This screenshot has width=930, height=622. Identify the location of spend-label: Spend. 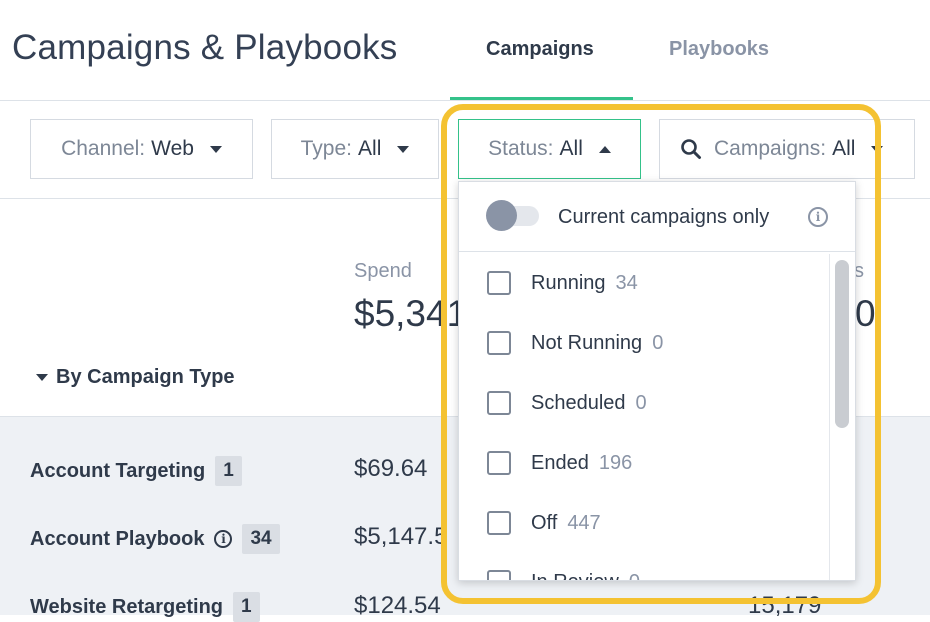
(383, 271).